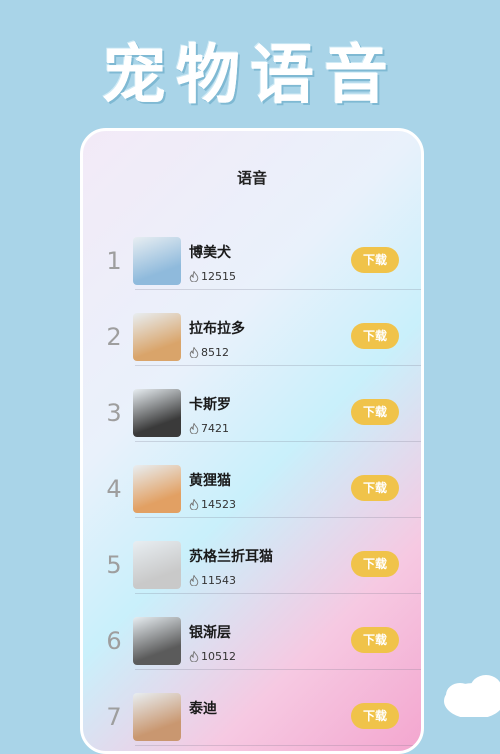 The image size is (500, 754). I want to click on pet-name: 银渐层, so click(210, 633).